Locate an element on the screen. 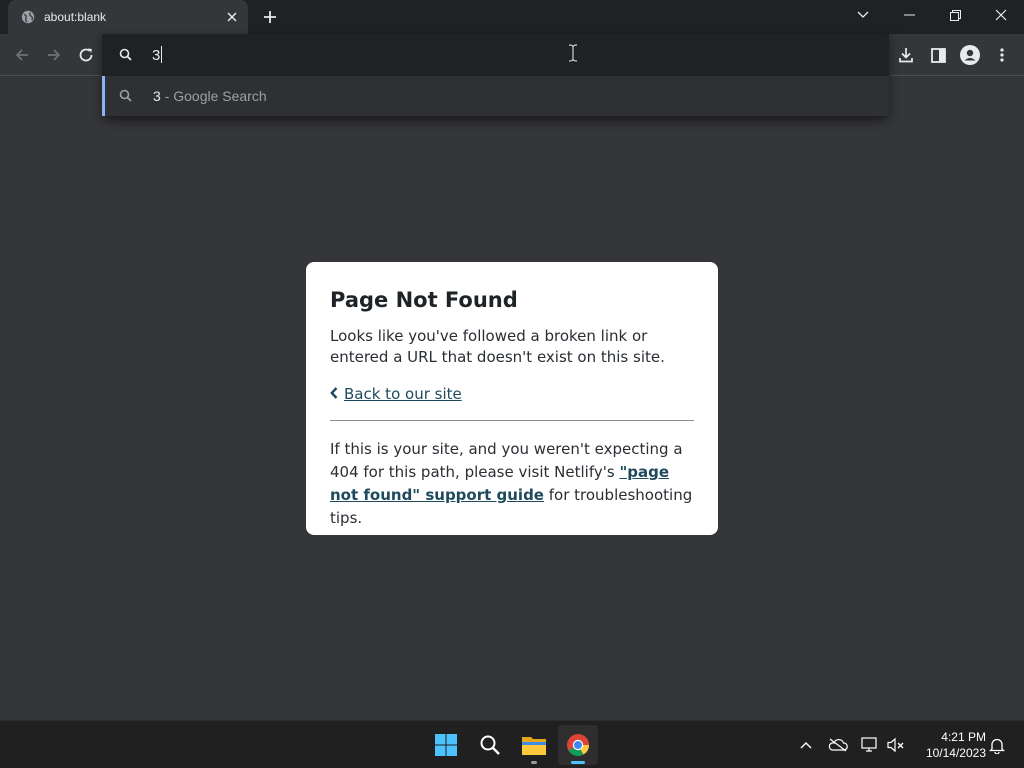  address-input: 3 is located at coordinates (157, 55).